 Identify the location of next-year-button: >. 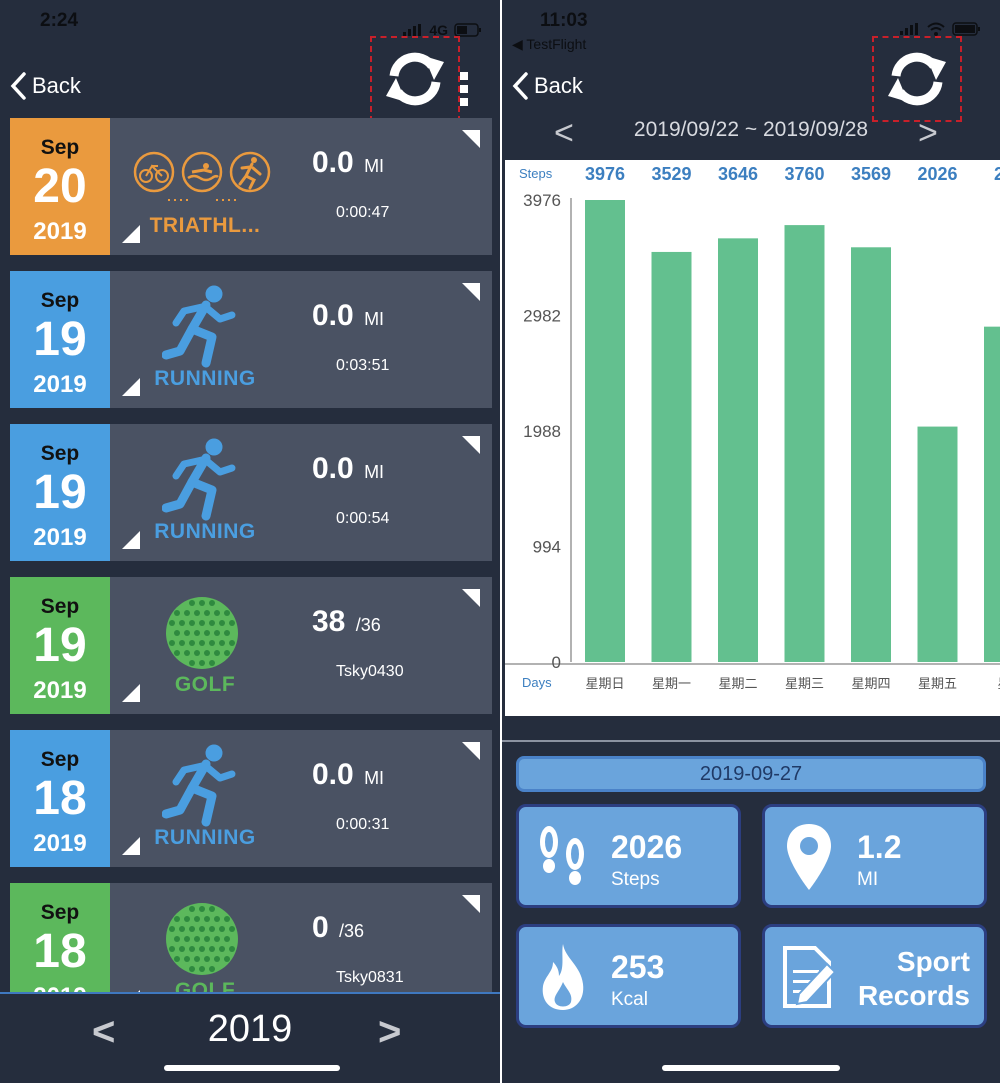
(389, 1032).